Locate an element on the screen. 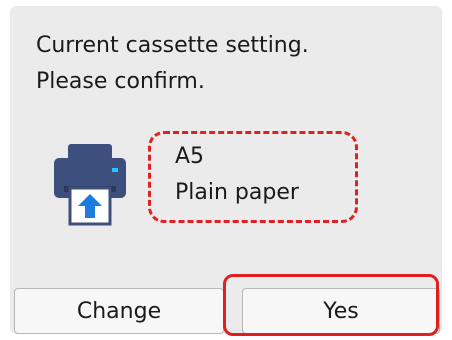 This screenshot has height=340, width=452. paper-setting-box: A5 Plain paper is located at coordinates (253, 177).